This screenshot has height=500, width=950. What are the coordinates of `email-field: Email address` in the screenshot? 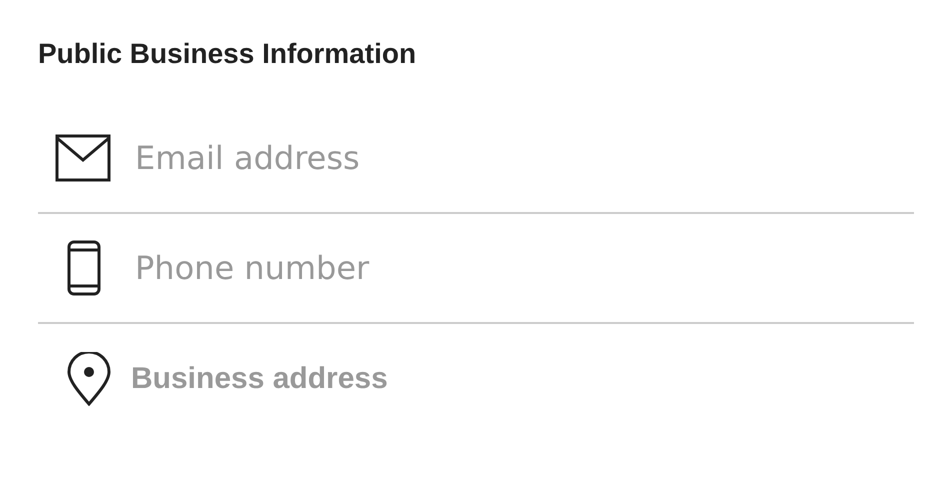 It's located at (435, 158).